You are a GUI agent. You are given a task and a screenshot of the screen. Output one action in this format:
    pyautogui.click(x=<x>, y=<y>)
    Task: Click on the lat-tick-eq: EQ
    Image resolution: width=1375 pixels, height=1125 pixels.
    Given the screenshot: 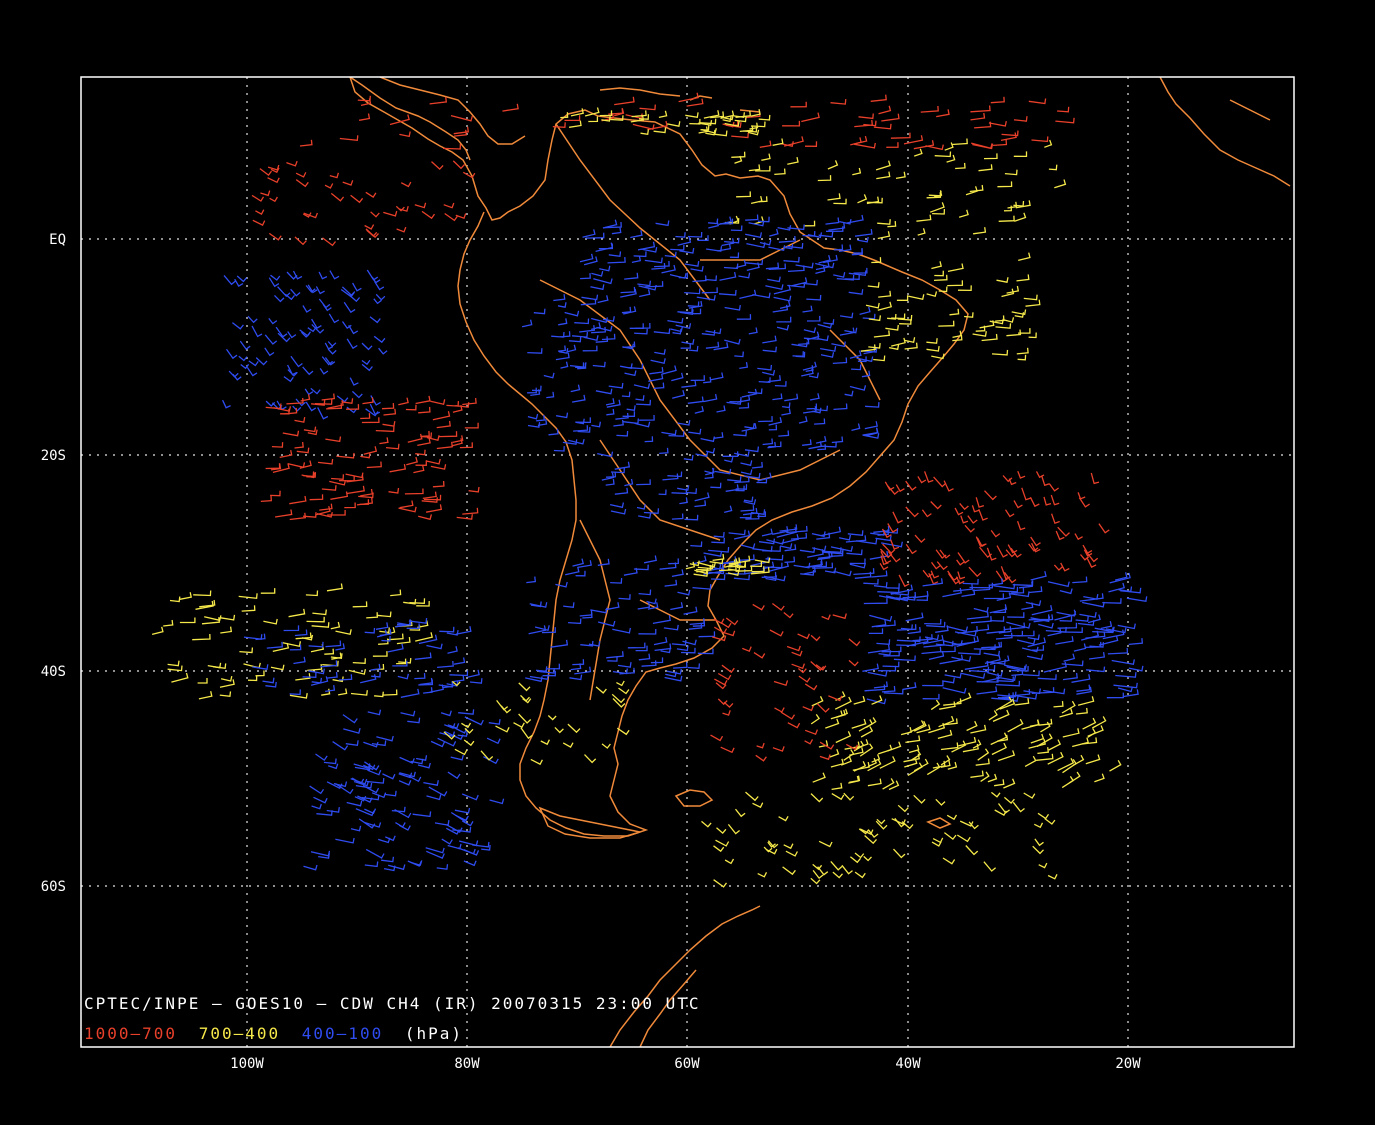 What is the action you would take?
    pyautogui.click(x=57, y=240)
    